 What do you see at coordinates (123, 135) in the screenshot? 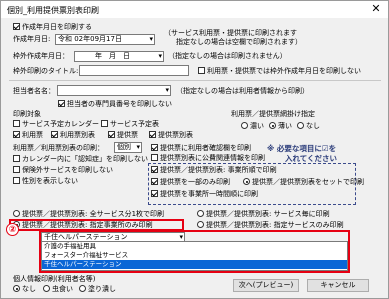
I see `target-teikyohyo: 提供票` at bounding box center [123, 135].